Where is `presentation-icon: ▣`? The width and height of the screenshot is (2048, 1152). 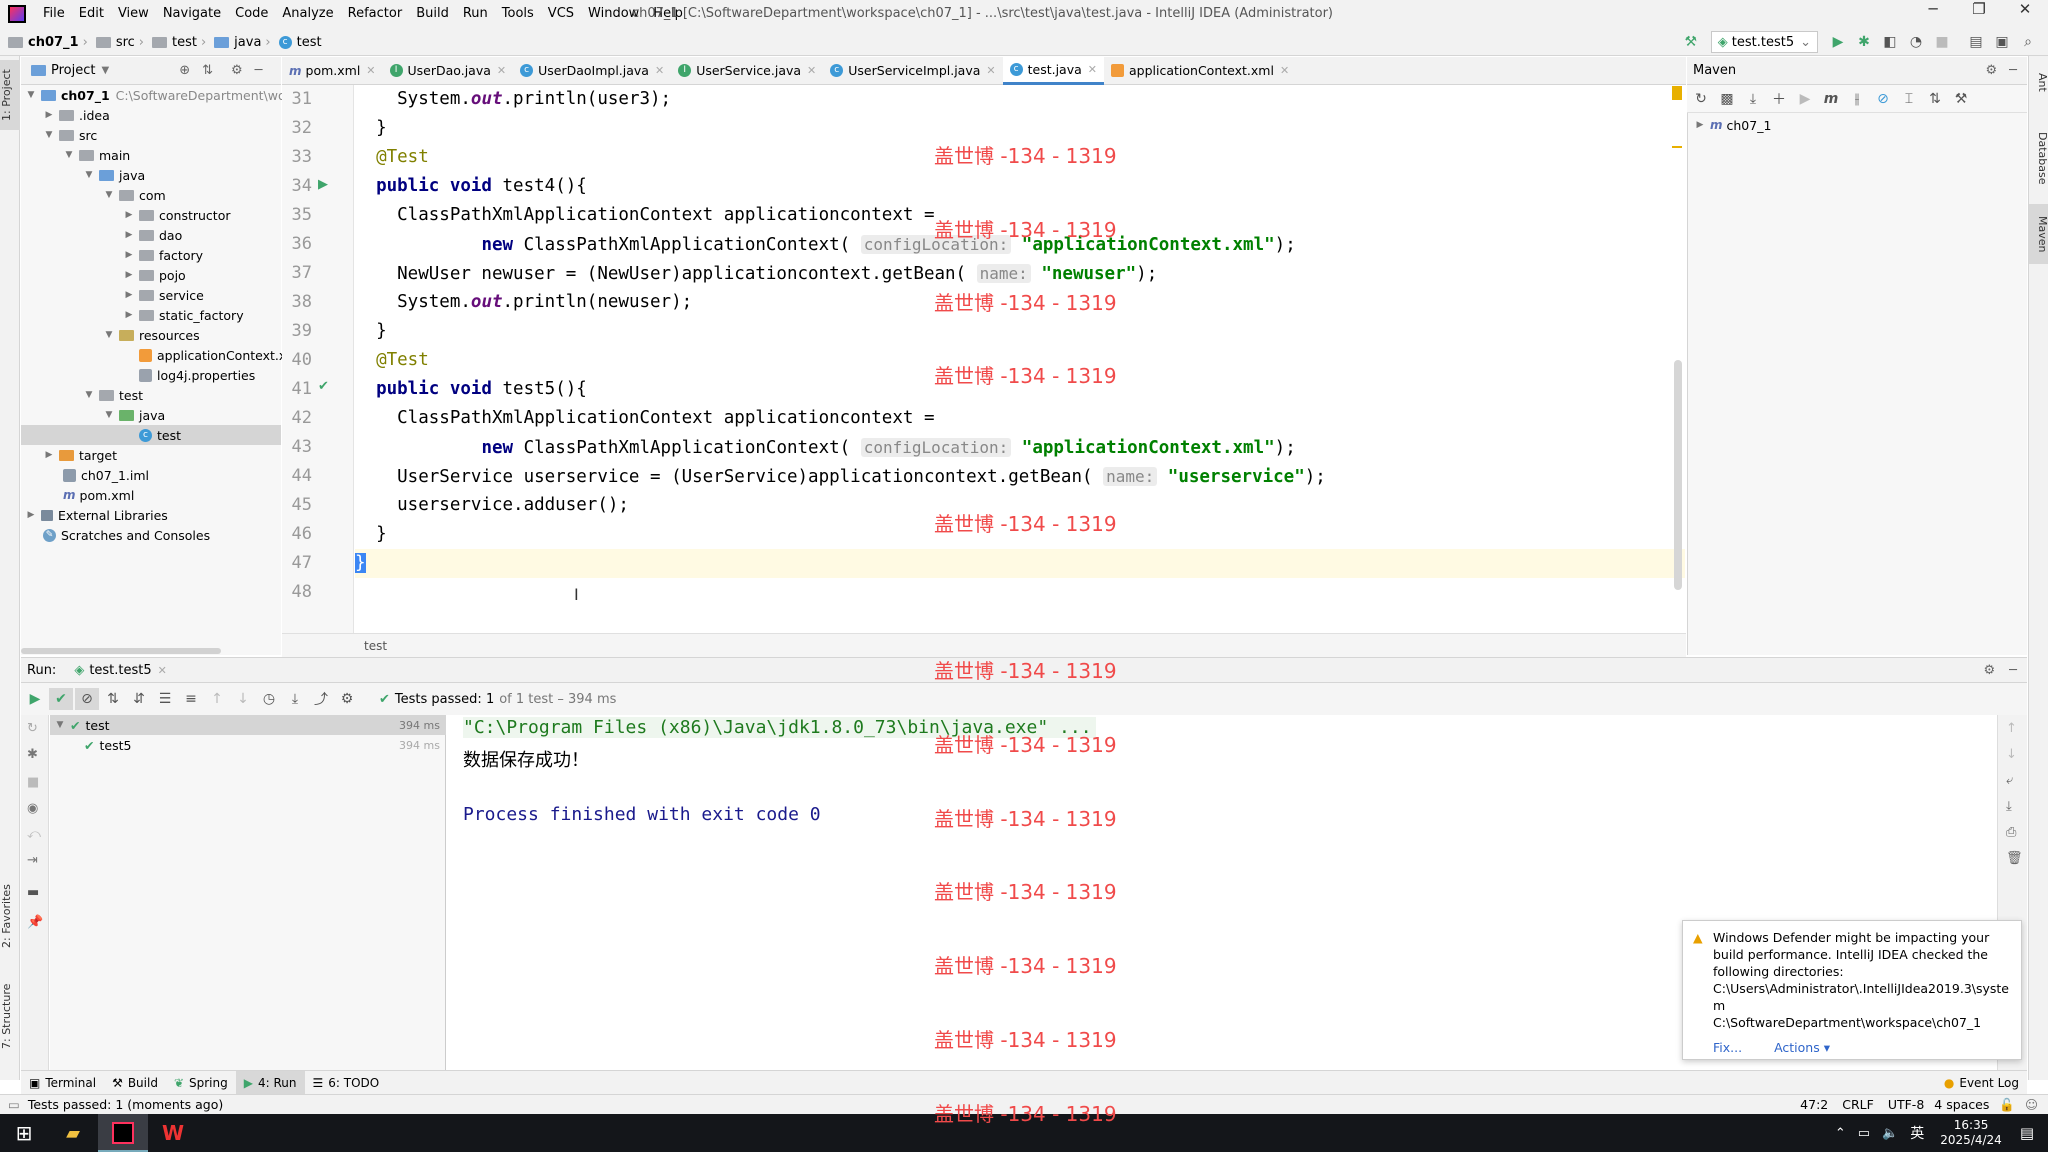
presentation-icon: ▣ is located at coordinates (2002, 42).